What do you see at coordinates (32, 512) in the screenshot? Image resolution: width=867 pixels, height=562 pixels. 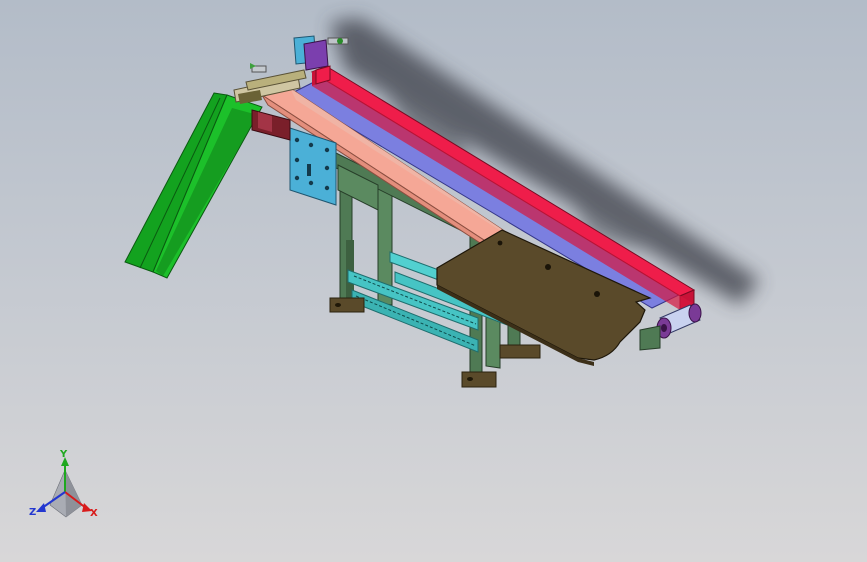 I see `z-axis-label: Z` at bounding box center [32, 512].